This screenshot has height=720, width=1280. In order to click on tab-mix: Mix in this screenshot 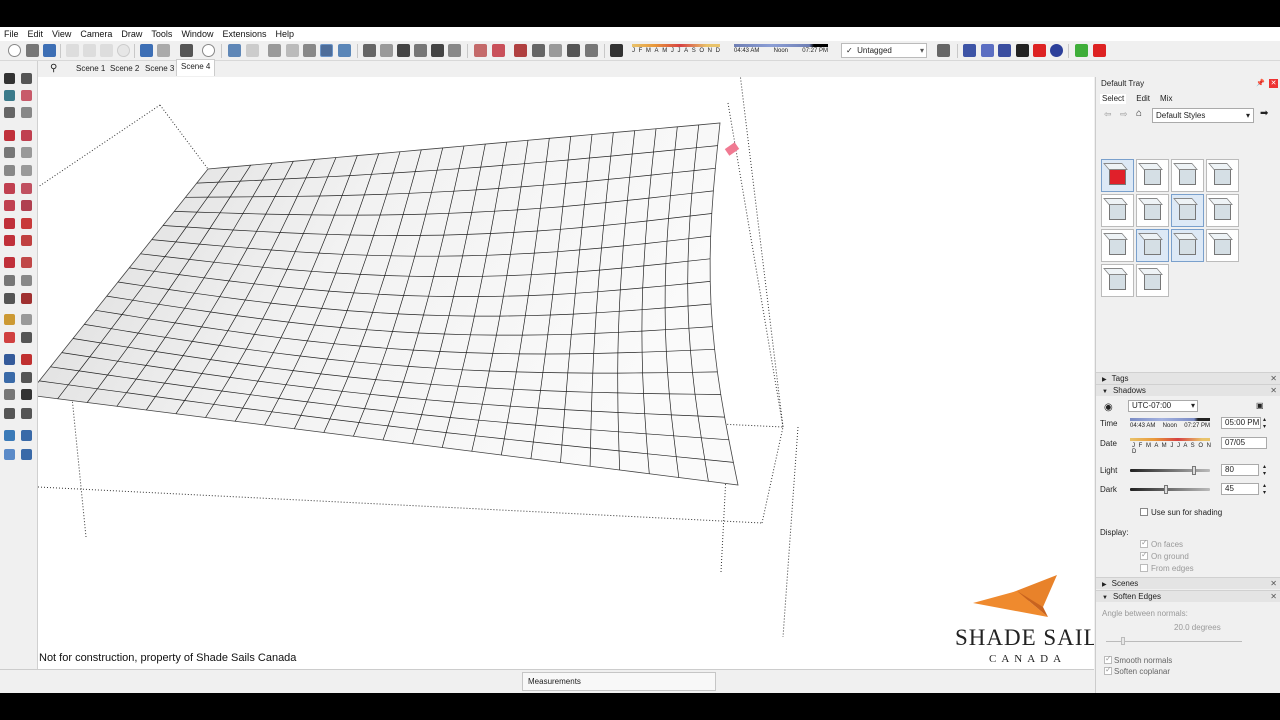, I will do `click(1166, 99)`.